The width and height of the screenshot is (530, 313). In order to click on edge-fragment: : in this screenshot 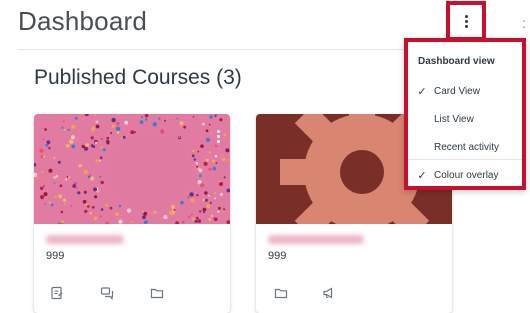, I will do `click(524, 23)`.